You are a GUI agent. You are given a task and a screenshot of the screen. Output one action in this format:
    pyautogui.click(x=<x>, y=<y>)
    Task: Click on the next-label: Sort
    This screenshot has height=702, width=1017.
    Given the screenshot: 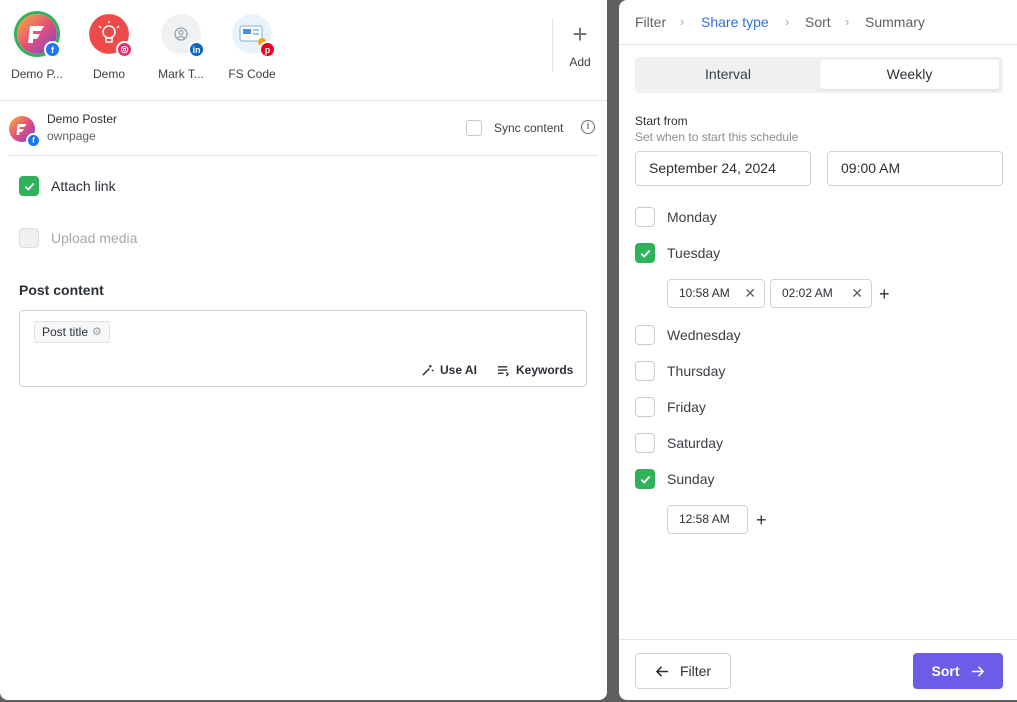 What is the action you would take?
    pyautogui.click(x=945, y=671)
    